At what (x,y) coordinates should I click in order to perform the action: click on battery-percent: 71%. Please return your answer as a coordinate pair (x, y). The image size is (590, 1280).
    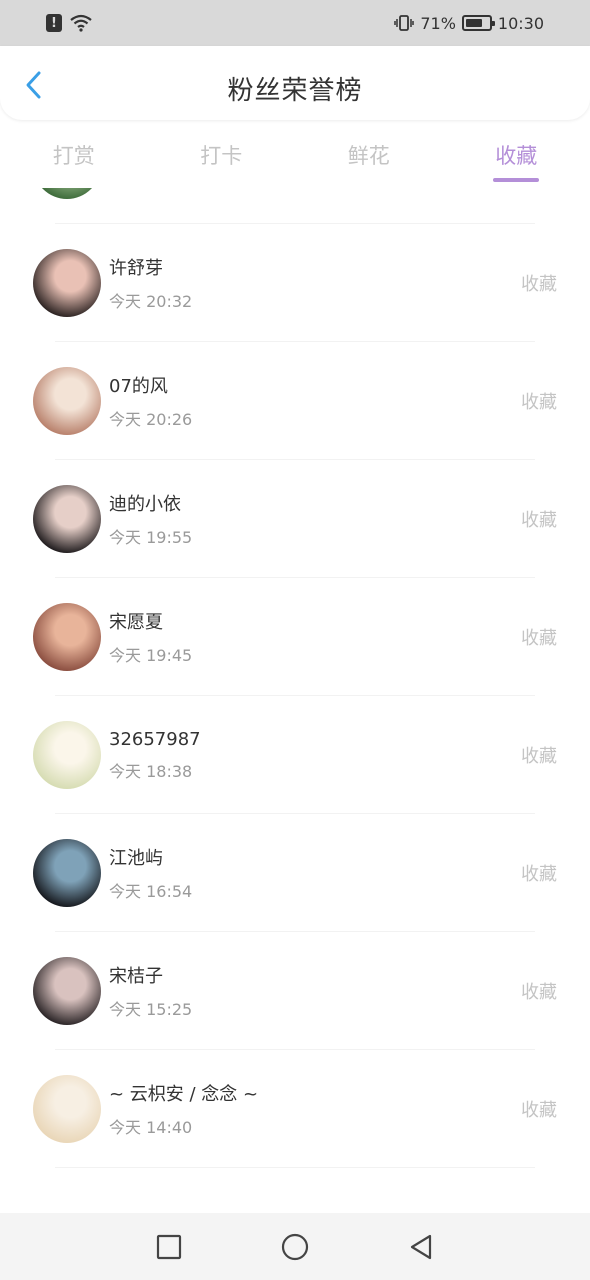
    Looking at the image, I should click on (438, 23).